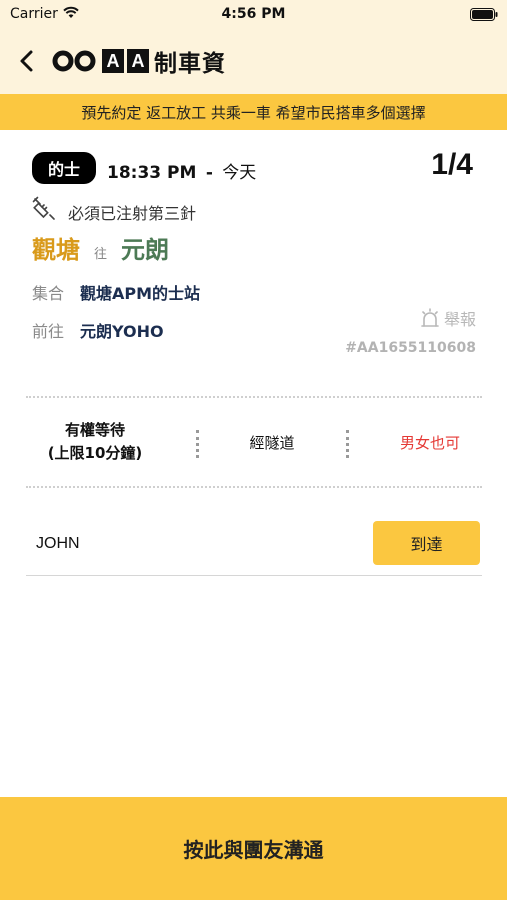 This screenshot has height=900, width=507. What do you see at coordinates (430, 317) in the screenshot?
I see `alarm-icon` at bounding box center [430, 317].